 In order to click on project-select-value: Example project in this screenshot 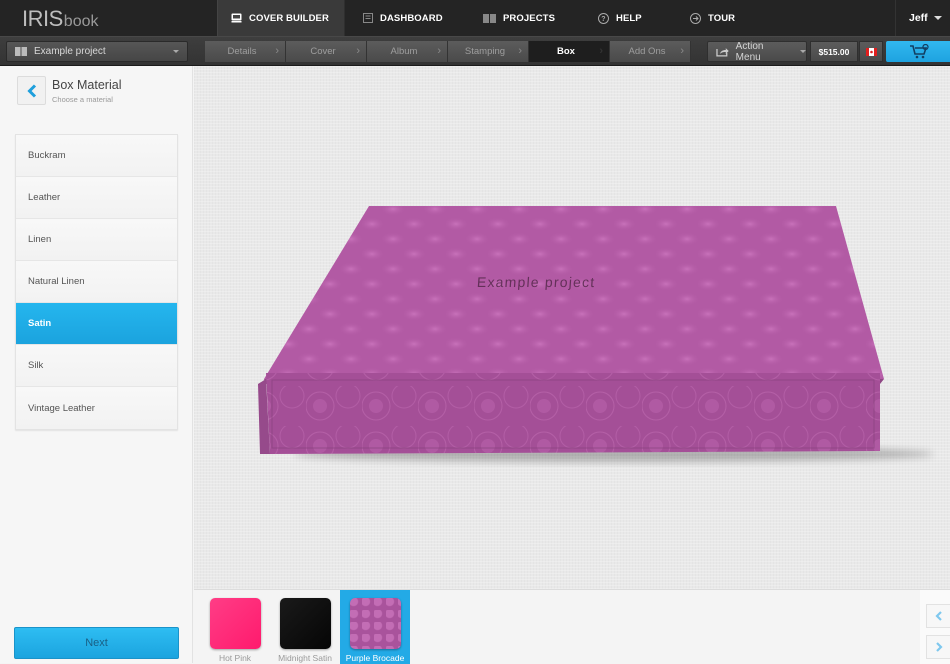, I will do `click(70, 51)`.